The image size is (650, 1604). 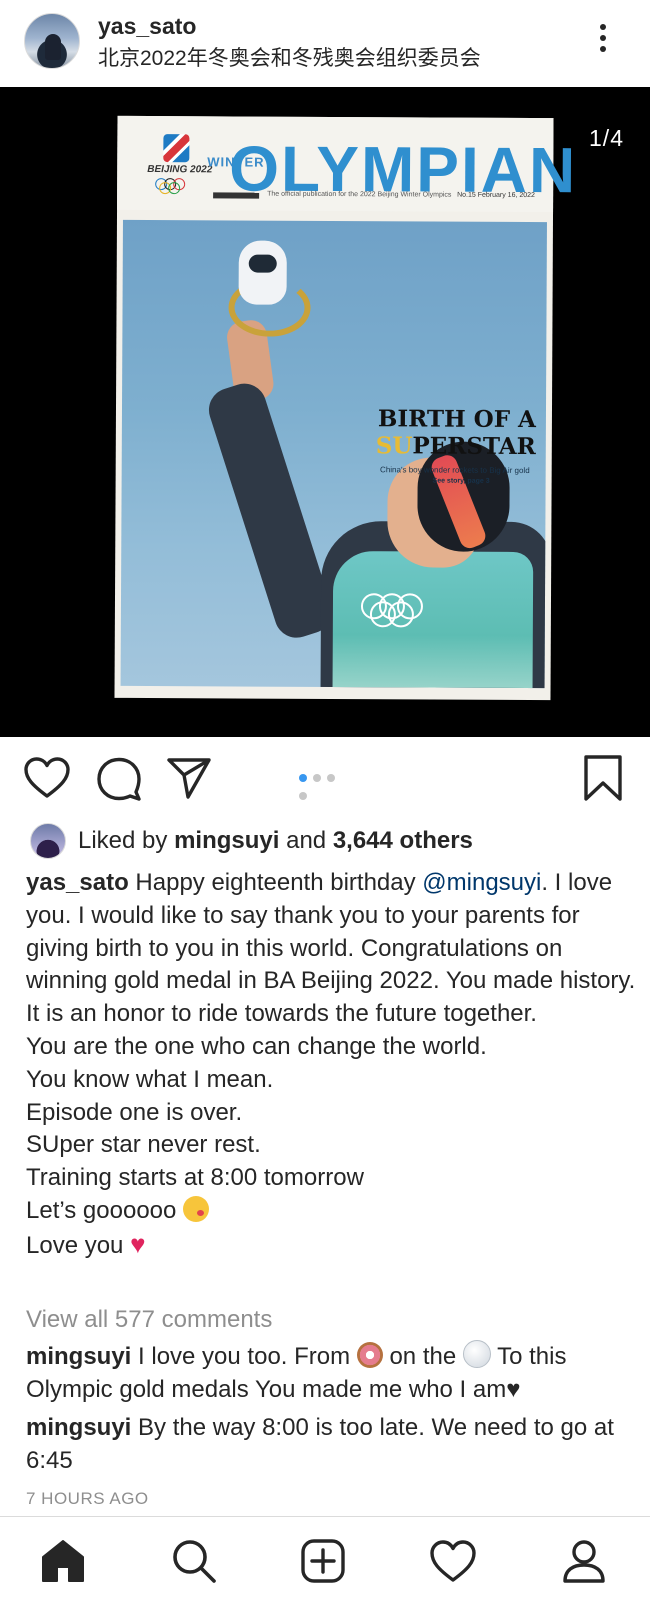 I want to click on likes-text: Liked by mingsuyi and 3,644 others, so click(x=275, y=841).